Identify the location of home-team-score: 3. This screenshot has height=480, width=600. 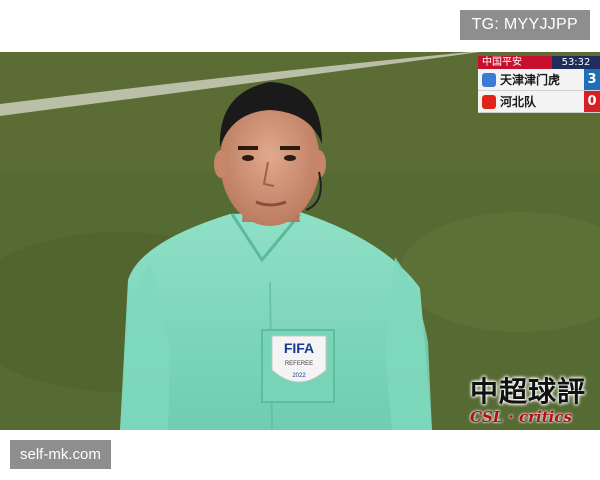
(592, 79).